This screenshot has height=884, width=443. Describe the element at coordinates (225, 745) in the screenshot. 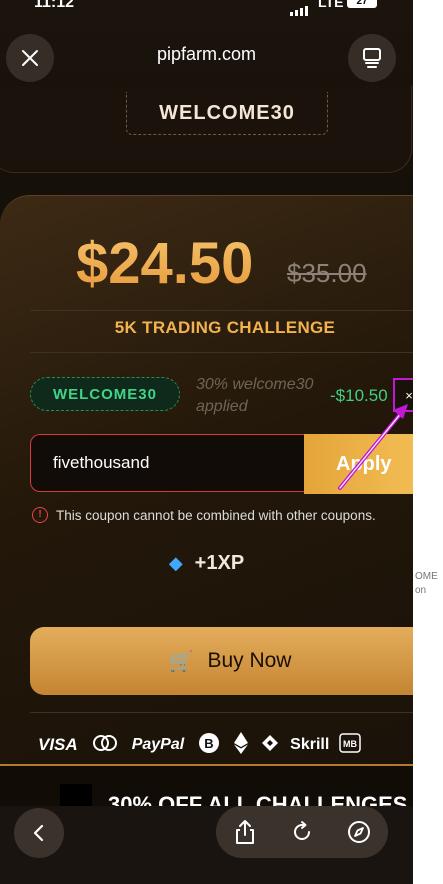

I see `payment-methods: VISA PayPal B Skrill MB` at that location.